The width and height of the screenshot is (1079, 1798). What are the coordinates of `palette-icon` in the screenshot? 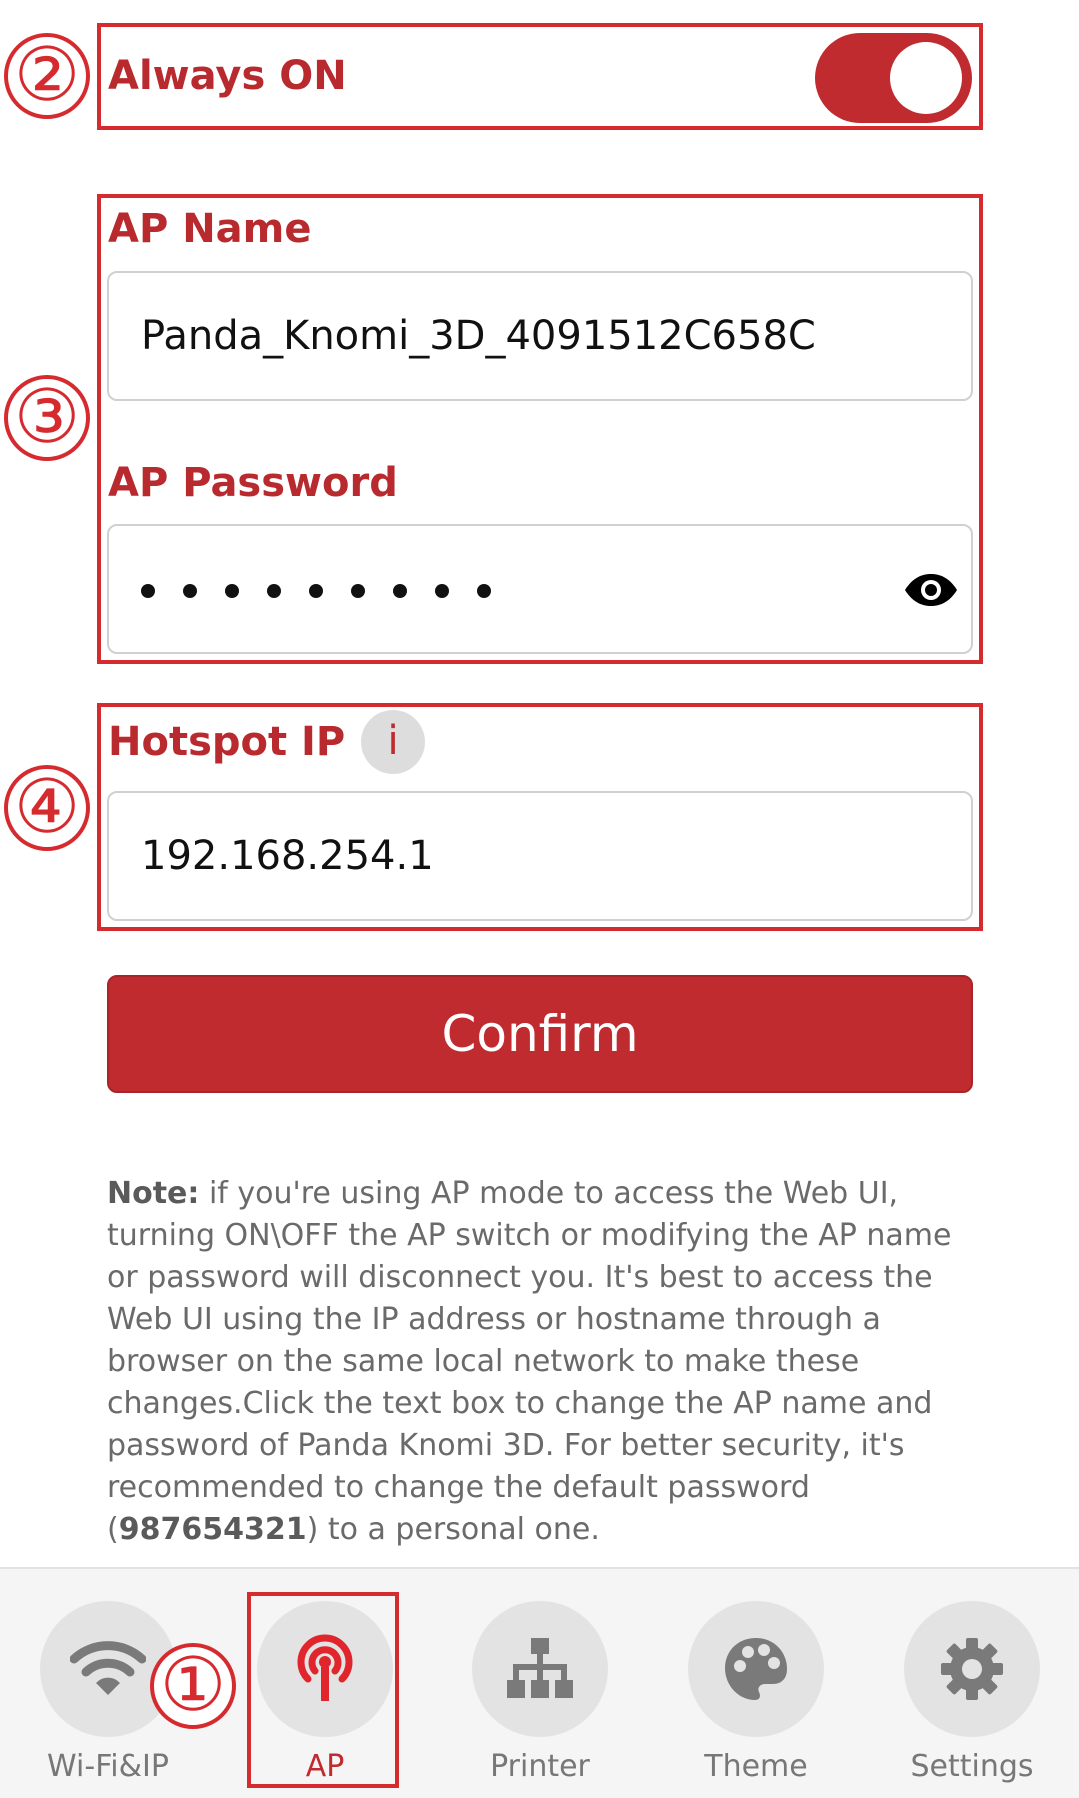 It's located at (756, 1669).